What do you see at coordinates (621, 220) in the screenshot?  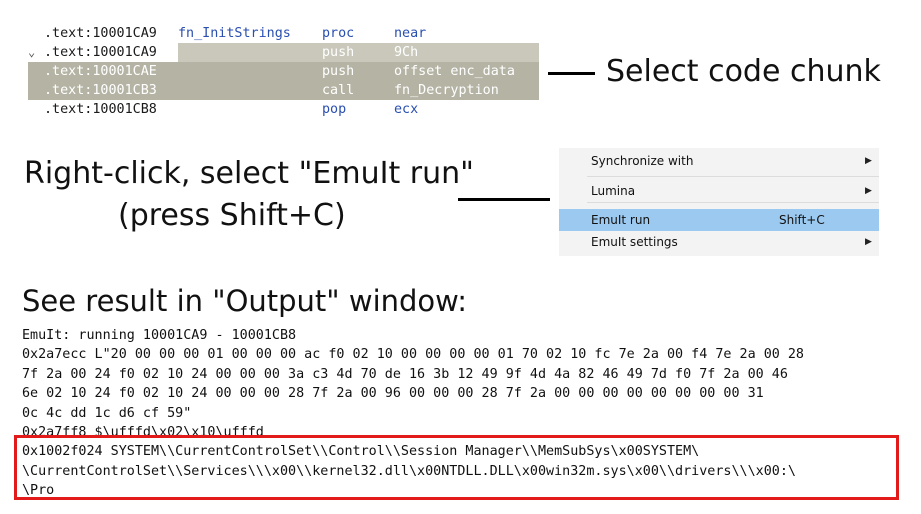 I see `menu-item-label: EmuIt run` at bounding box center [621, 220].